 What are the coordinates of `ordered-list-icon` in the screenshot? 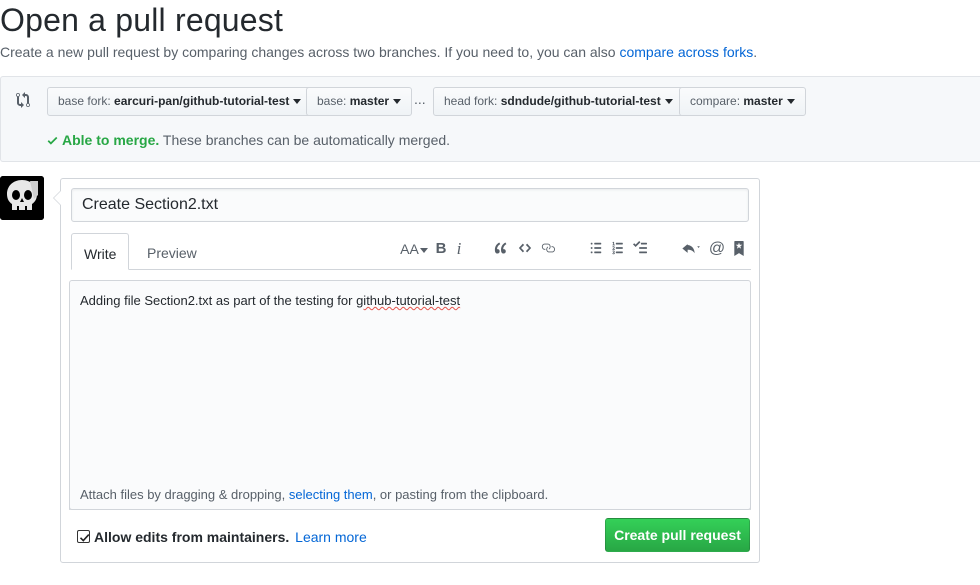 It's located at (618, 249).